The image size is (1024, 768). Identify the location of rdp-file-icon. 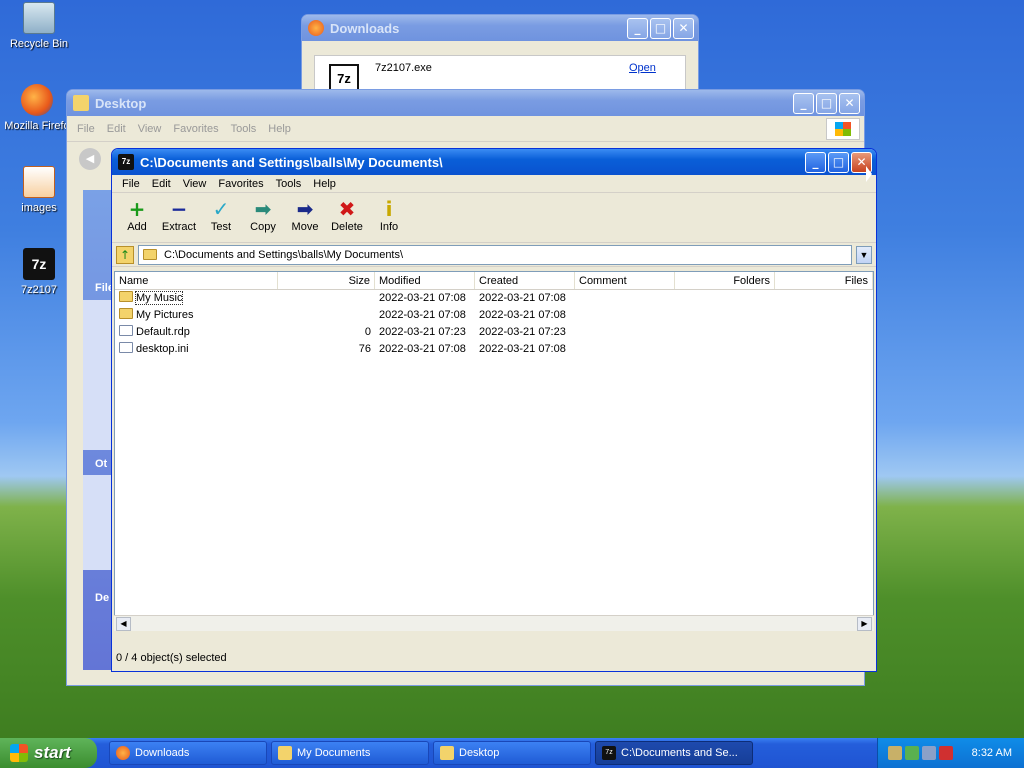
(126, 330).